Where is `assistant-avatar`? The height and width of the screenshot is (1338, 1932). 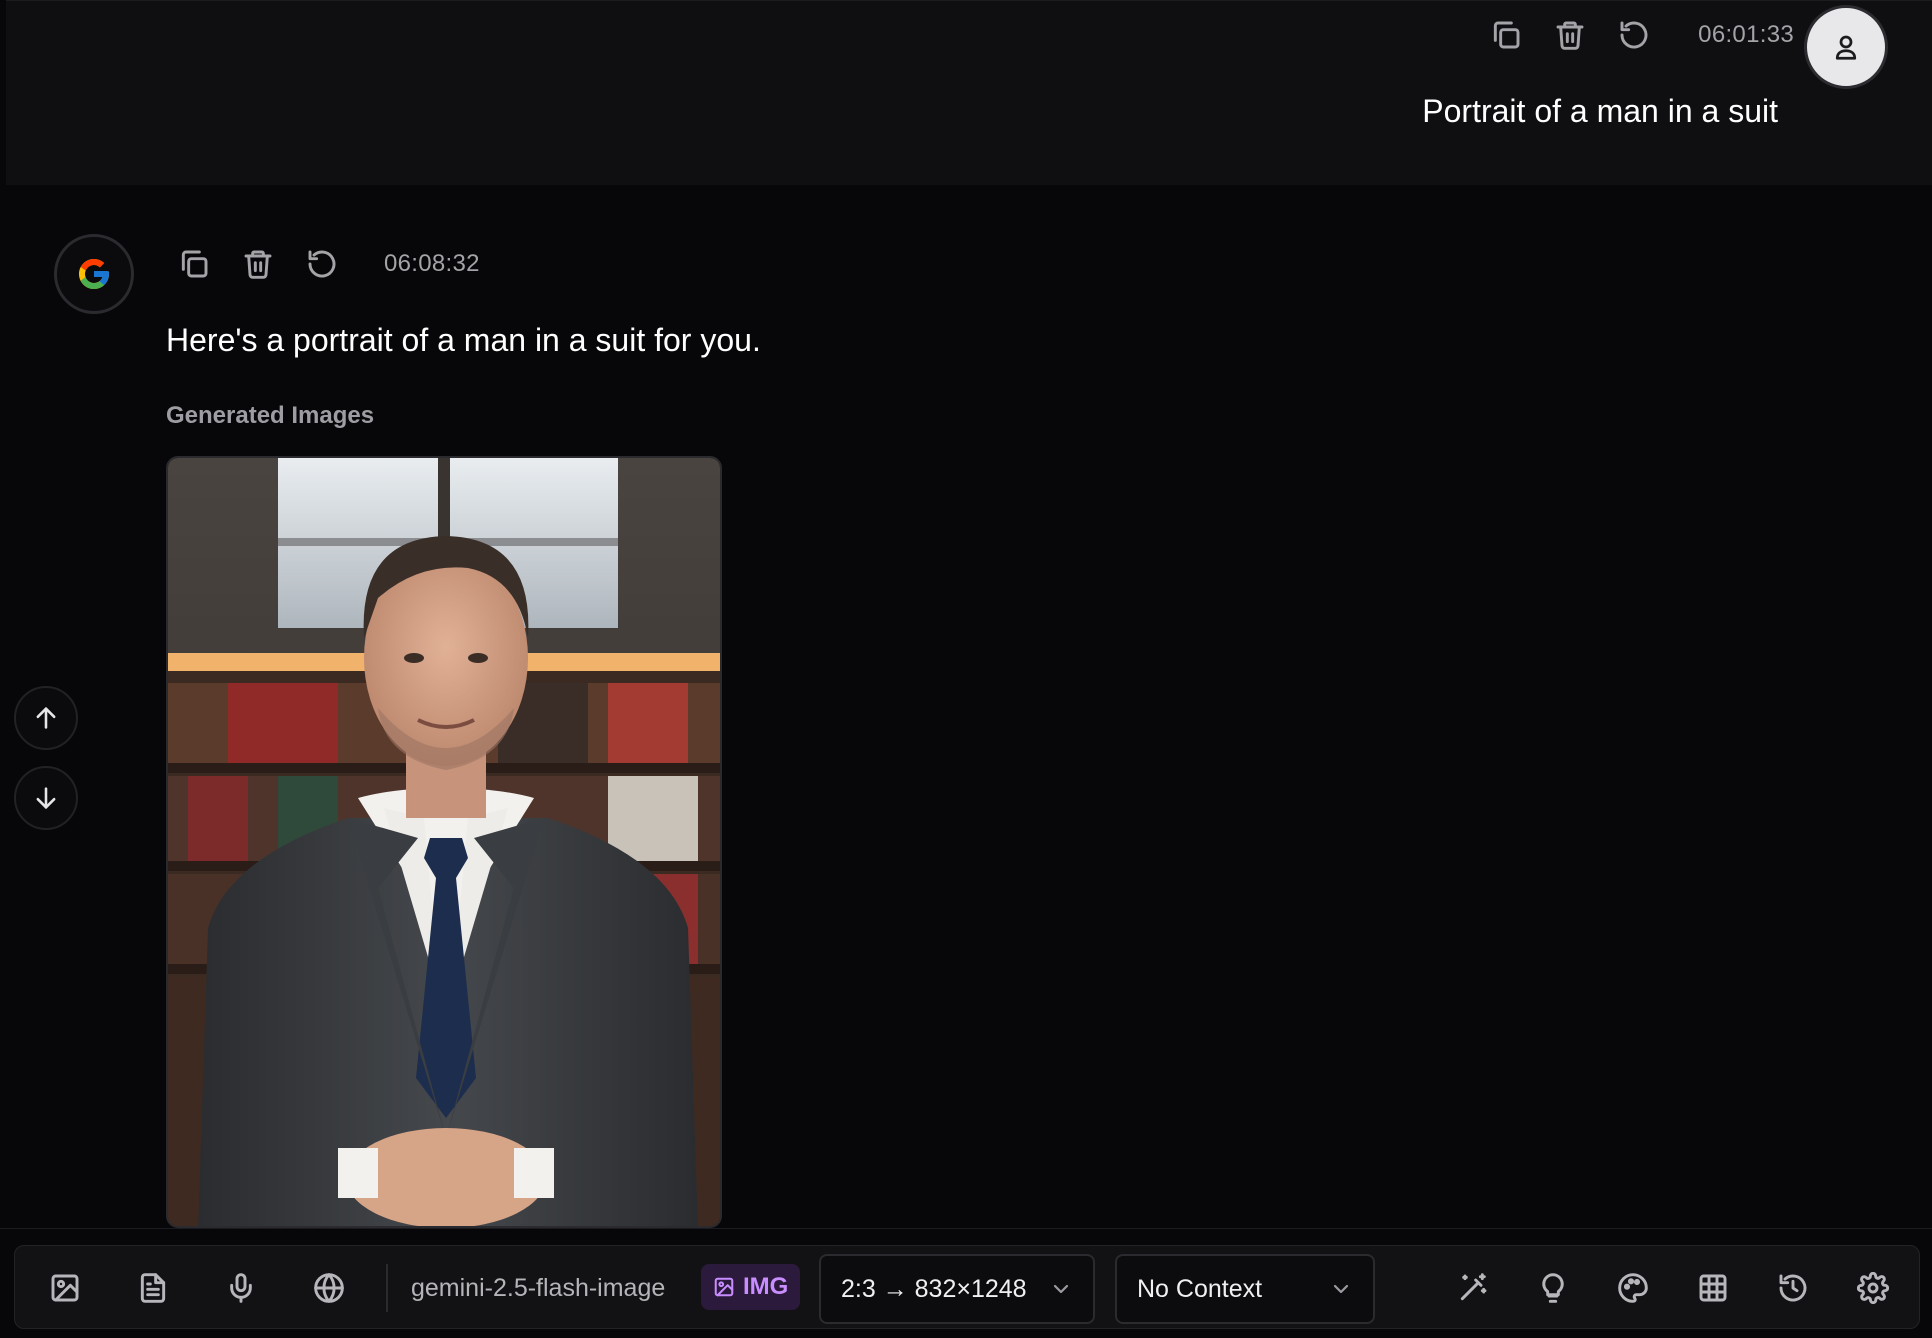 assistant-avatar is located at coordinates (94, 274).